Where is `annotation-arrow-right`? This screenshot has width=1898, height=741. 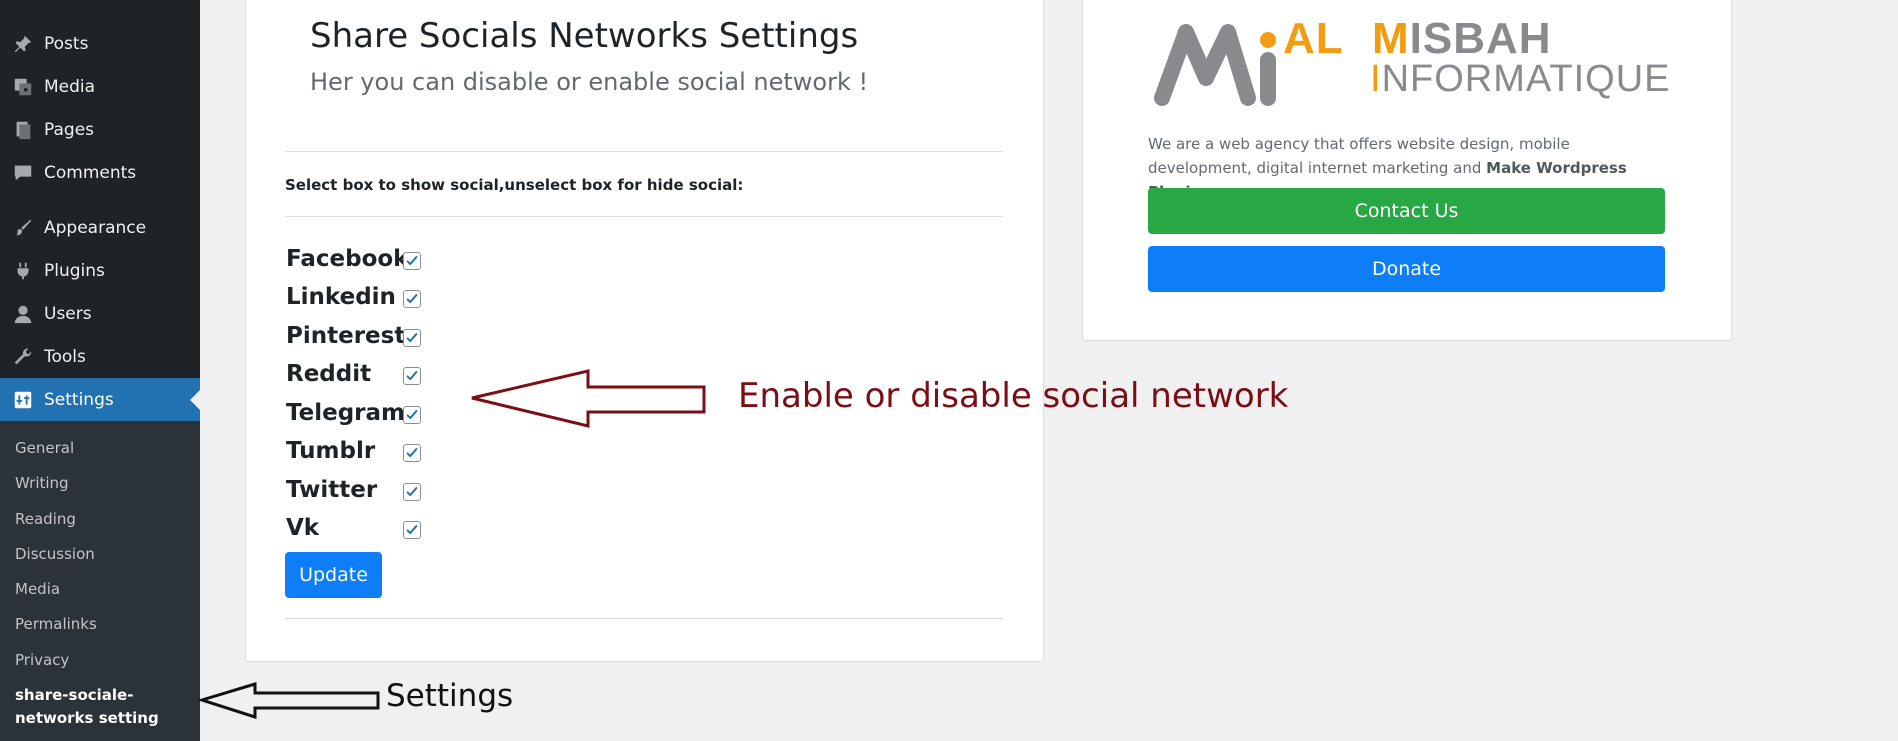 annotation-arrow-right is located at coordinates (588, 398).